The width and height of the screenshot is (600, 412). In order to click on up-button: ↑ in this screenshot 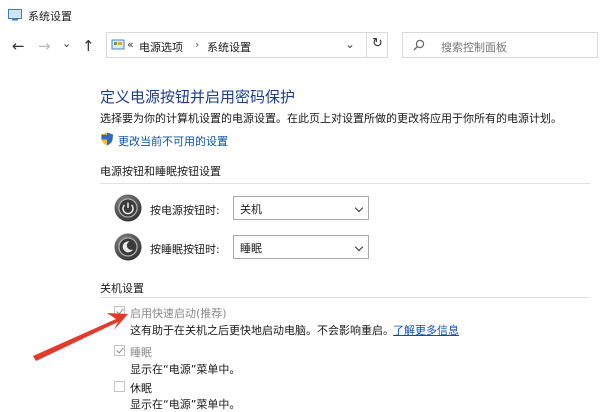, I will do `click(88, 46)`.